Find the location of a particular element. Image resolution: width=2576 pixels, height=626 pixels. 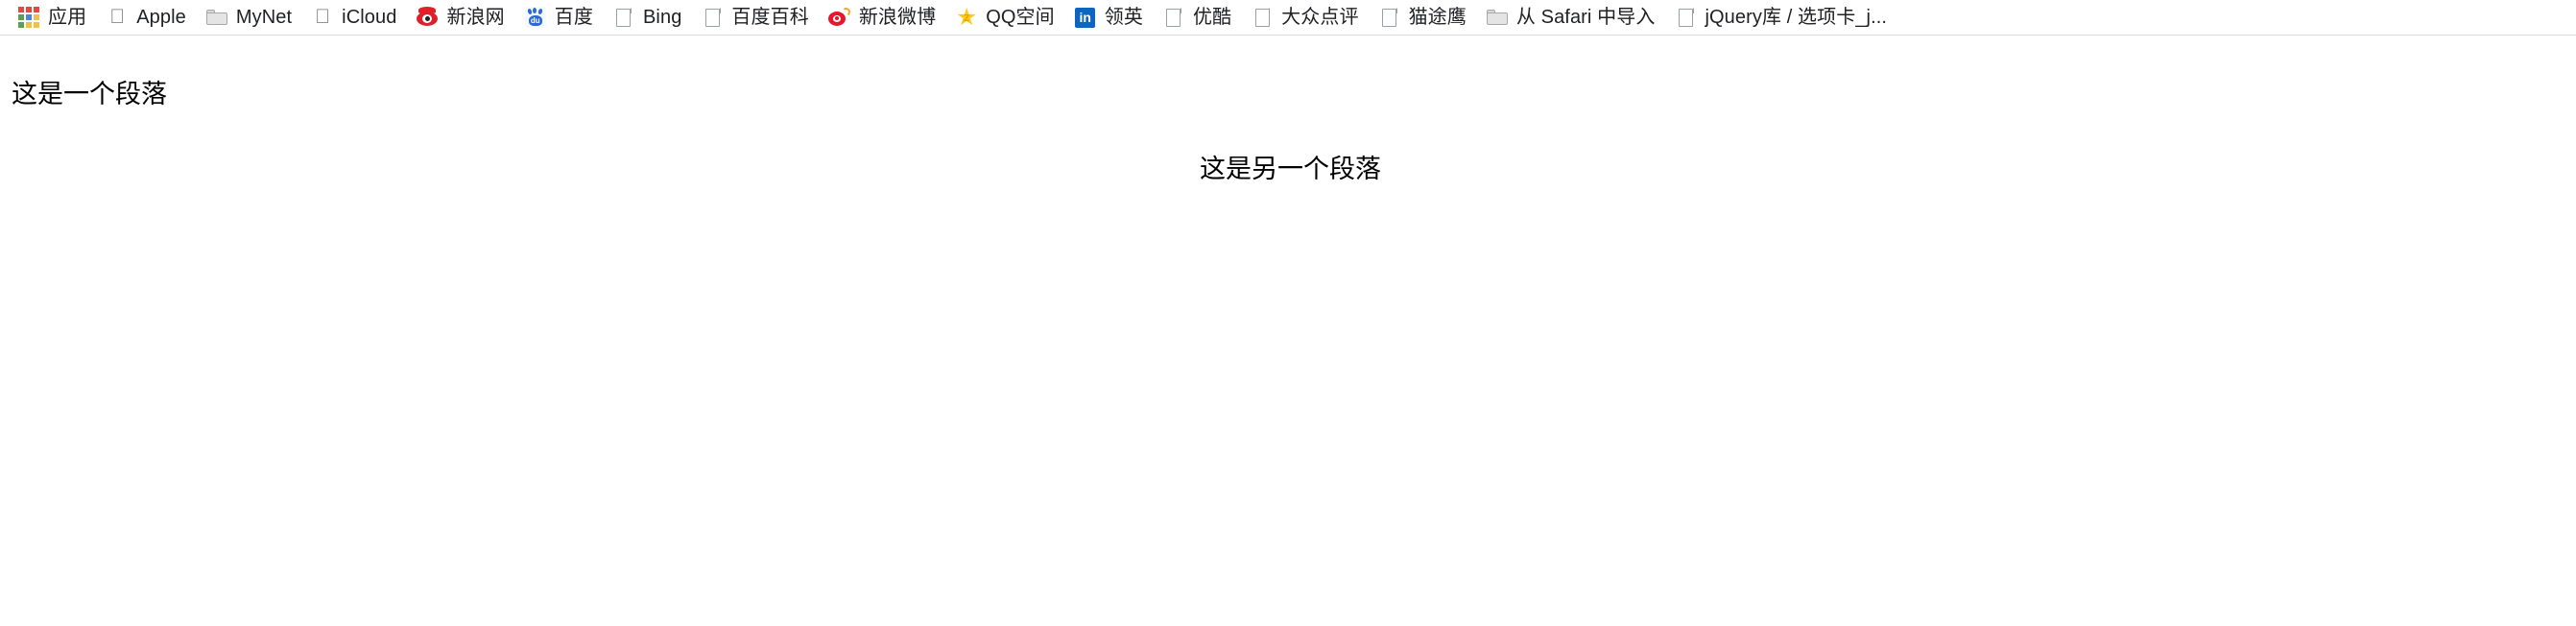

bookmark-item-tripadvisor: 猫途鹰 is located at coordinates (1422, 17).